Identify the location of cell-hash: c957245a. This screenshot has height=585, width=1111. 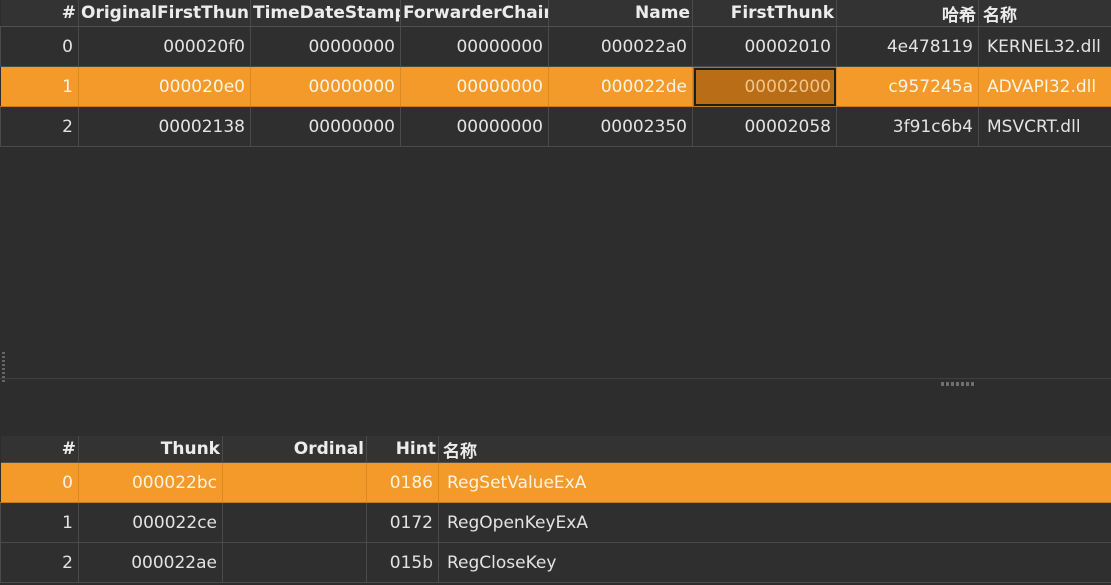
(907, 86).